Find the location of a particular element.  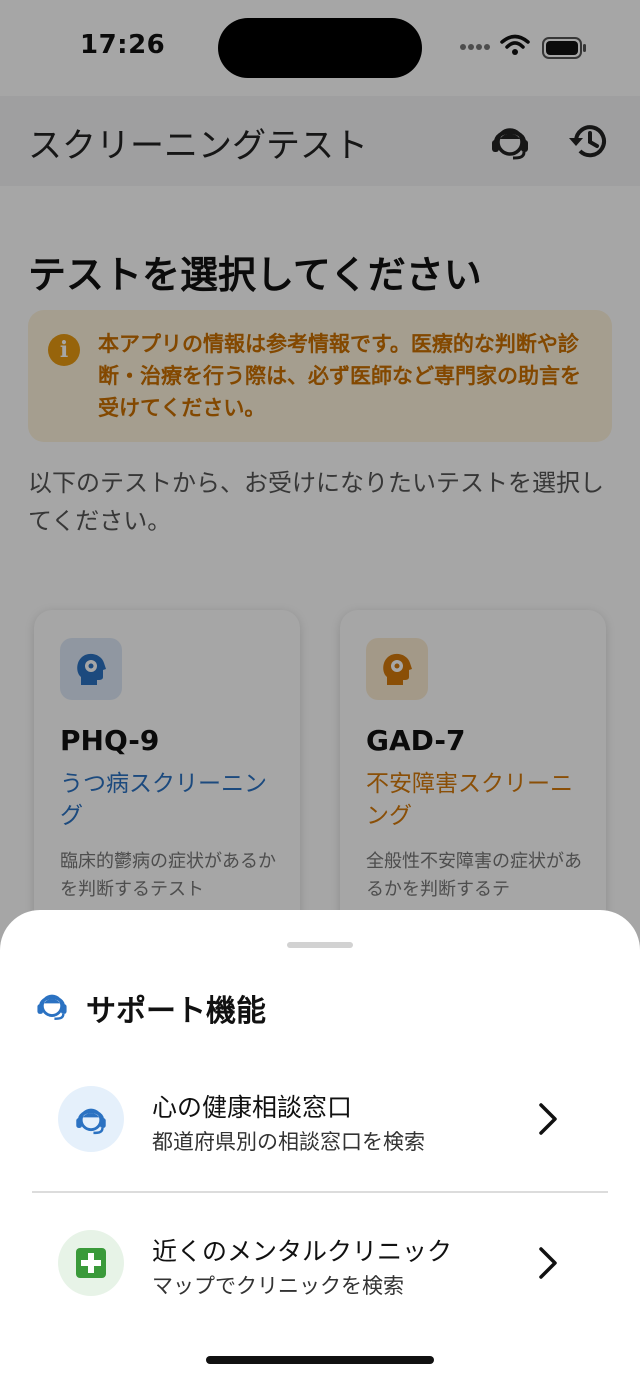

row-label: 心の健康相談窓口 is located at coordinates (252, 1107).